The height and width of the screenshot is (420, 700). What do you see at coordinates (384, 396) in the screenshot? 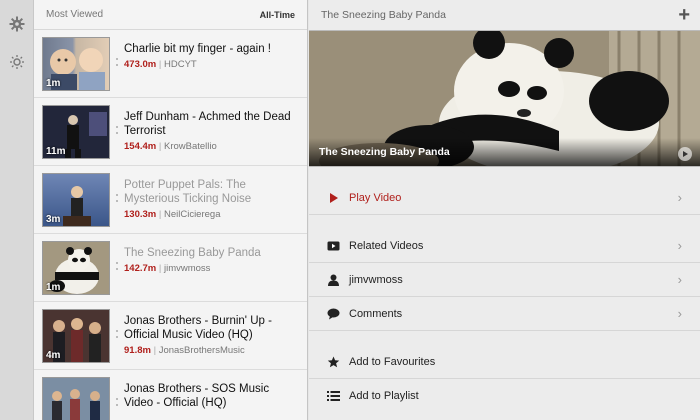
I see `add-to-playlist-label: Add to Playlist` at bounding box center [384, 396].